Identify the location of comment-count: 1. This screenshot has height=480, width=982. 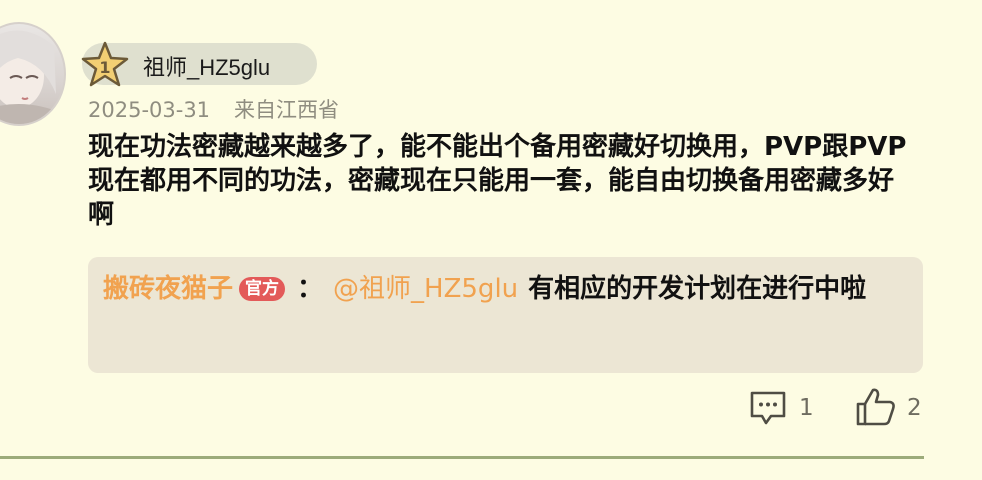
(806, 408).